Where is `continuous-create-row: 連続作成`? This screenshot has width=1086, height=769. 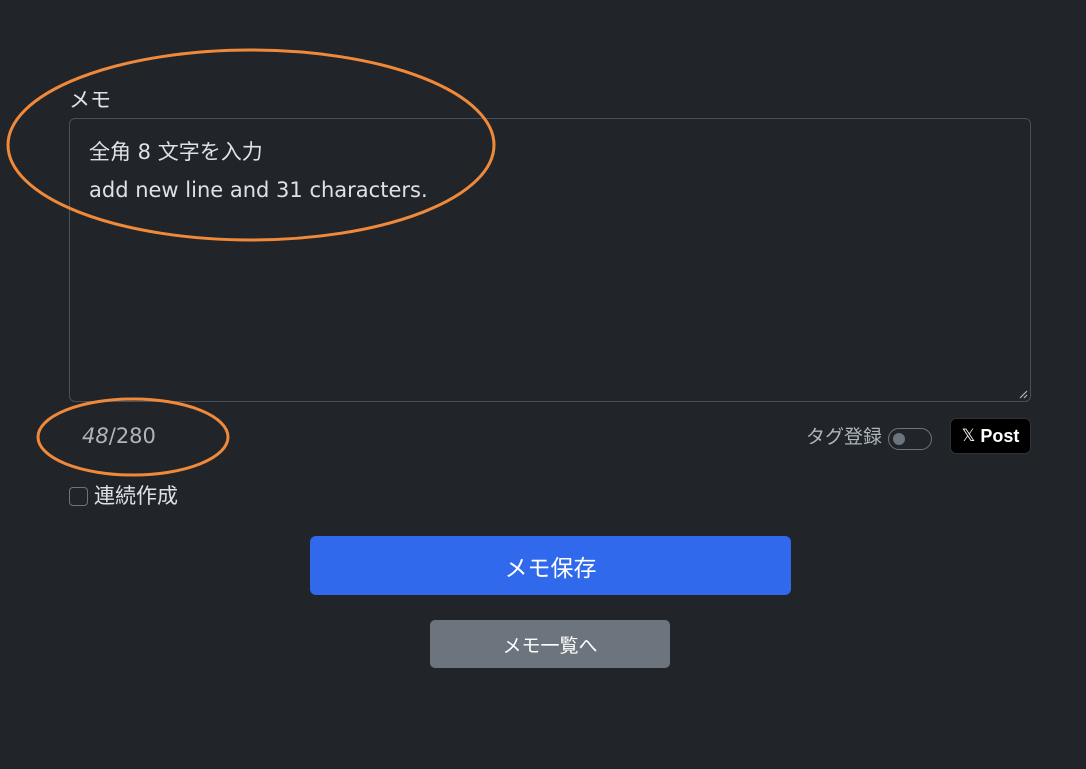 continuous-create-row: 連続作成 is located at coordinates (123, 496).